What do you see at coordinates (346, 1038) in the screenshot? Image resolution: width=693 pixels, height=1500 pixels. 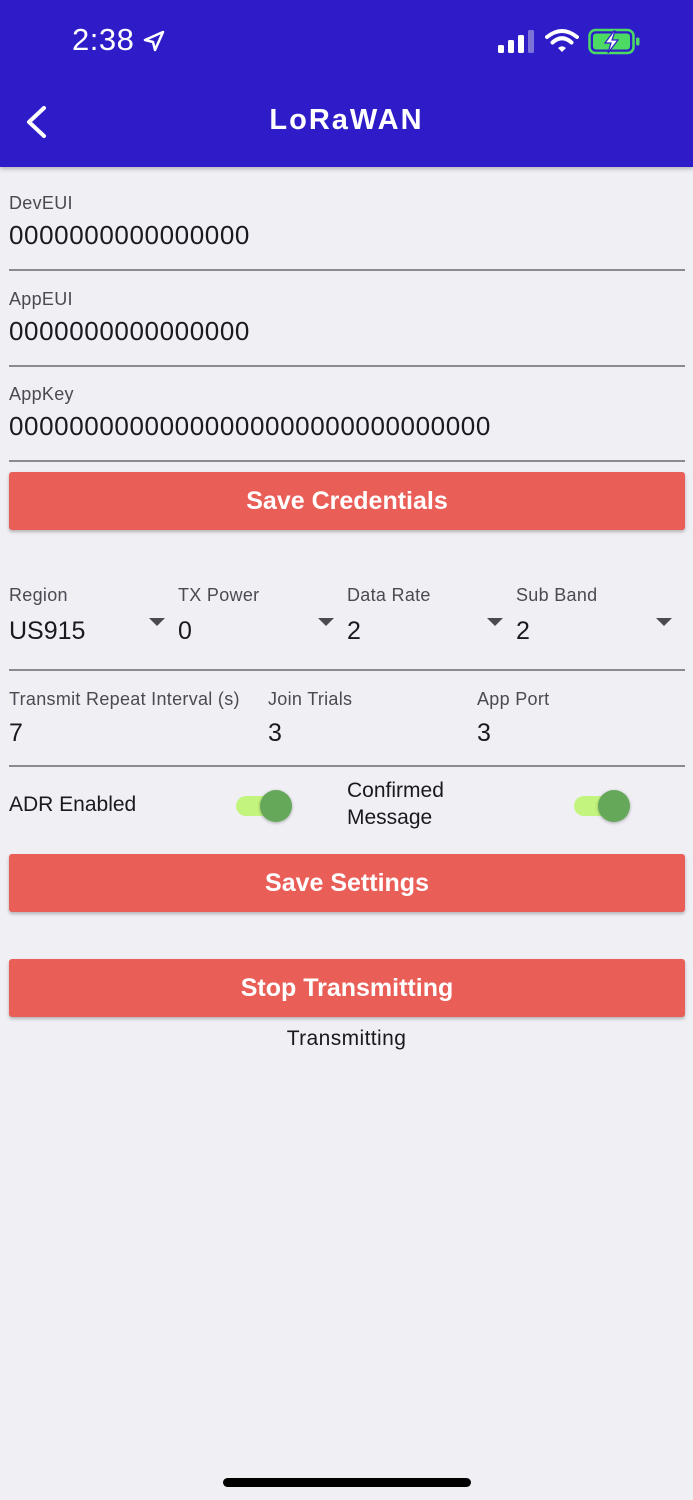 I see `transmit-status: Transmitting` at bounding box center [346, 1038].